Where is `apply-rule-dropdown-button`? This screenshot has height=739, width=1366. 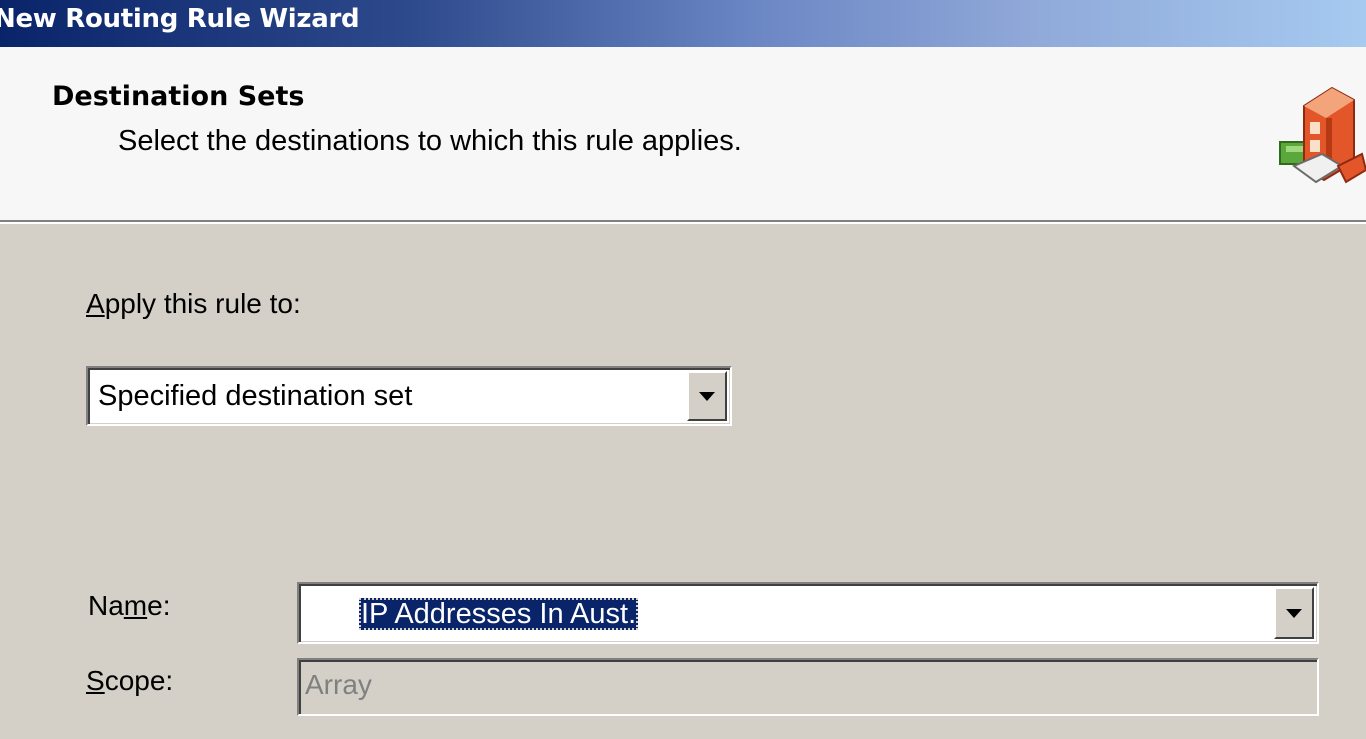
apply-rule-dropdown-button is located at coordinates (707, 396).